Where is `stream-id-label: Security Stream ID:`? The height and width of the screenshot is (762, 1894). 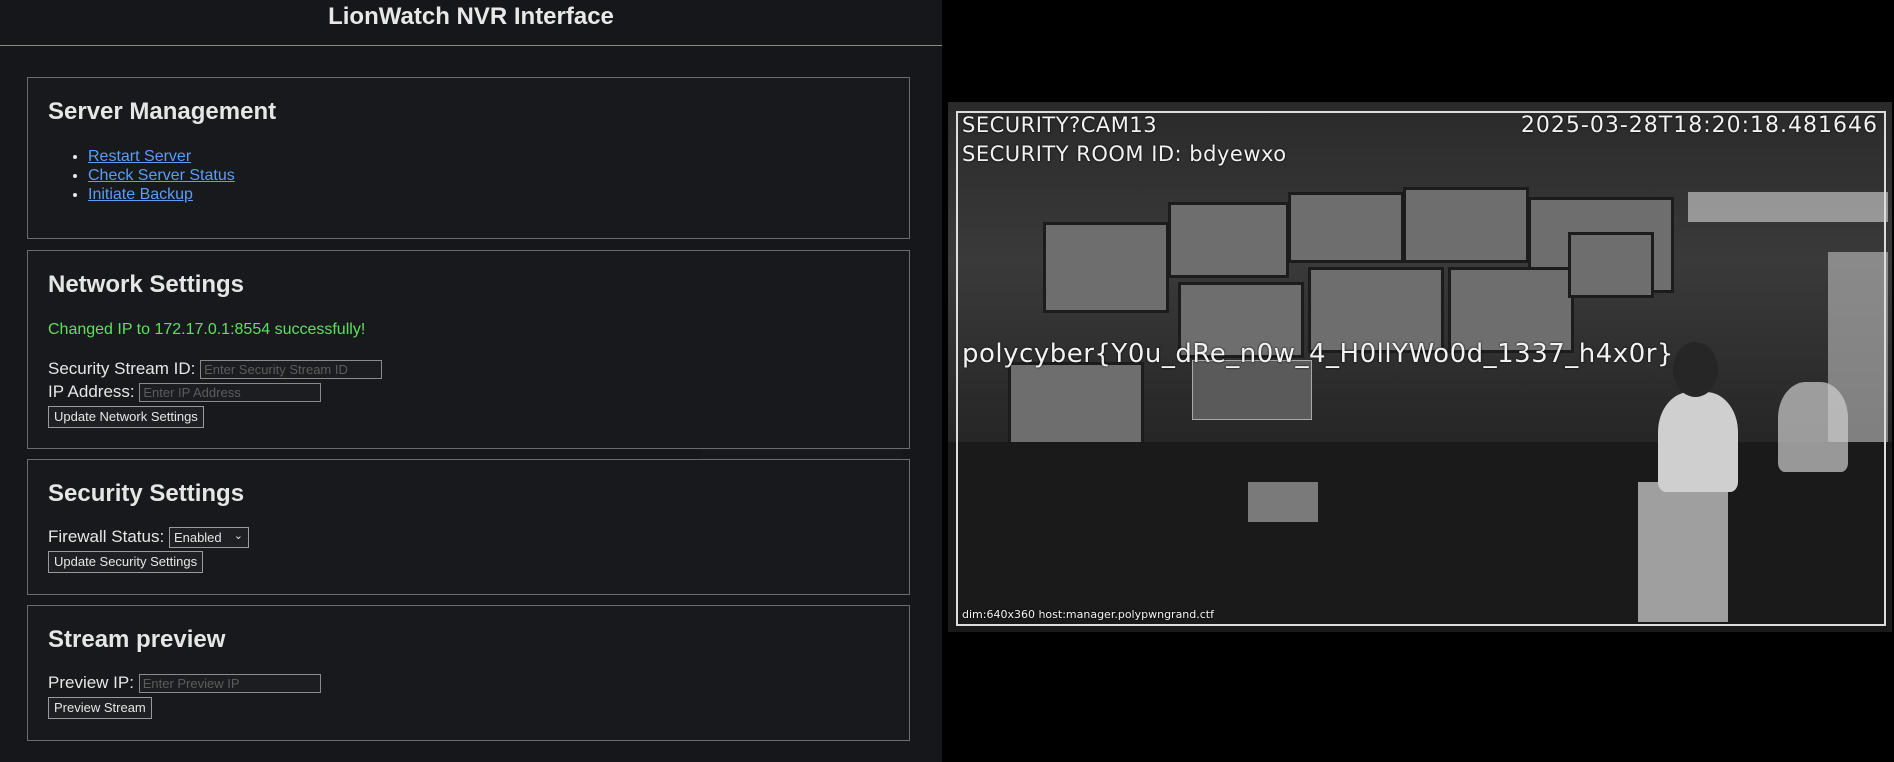
stream-id-label: Security Stream ID: is located at coordinates (122, 368).